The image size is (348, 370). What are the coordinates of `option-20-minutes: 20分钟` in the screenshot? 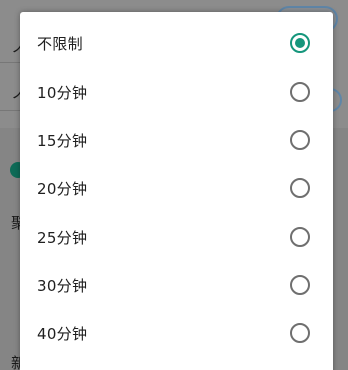 It's located at (176, 188).